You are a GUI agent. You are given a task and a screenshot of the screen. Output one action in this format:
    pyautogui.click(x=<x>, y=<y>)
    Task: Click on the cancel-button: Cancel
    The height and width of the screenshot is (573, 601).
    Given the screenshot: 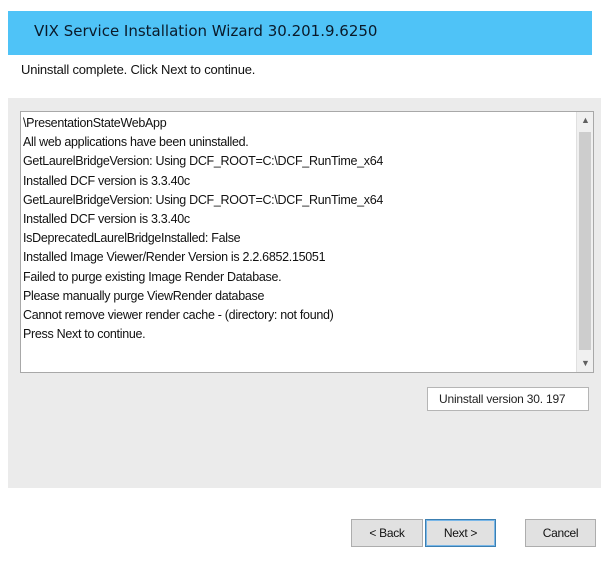 What is the action you would take?
    pyautogui.click(x=560, y=533)
    